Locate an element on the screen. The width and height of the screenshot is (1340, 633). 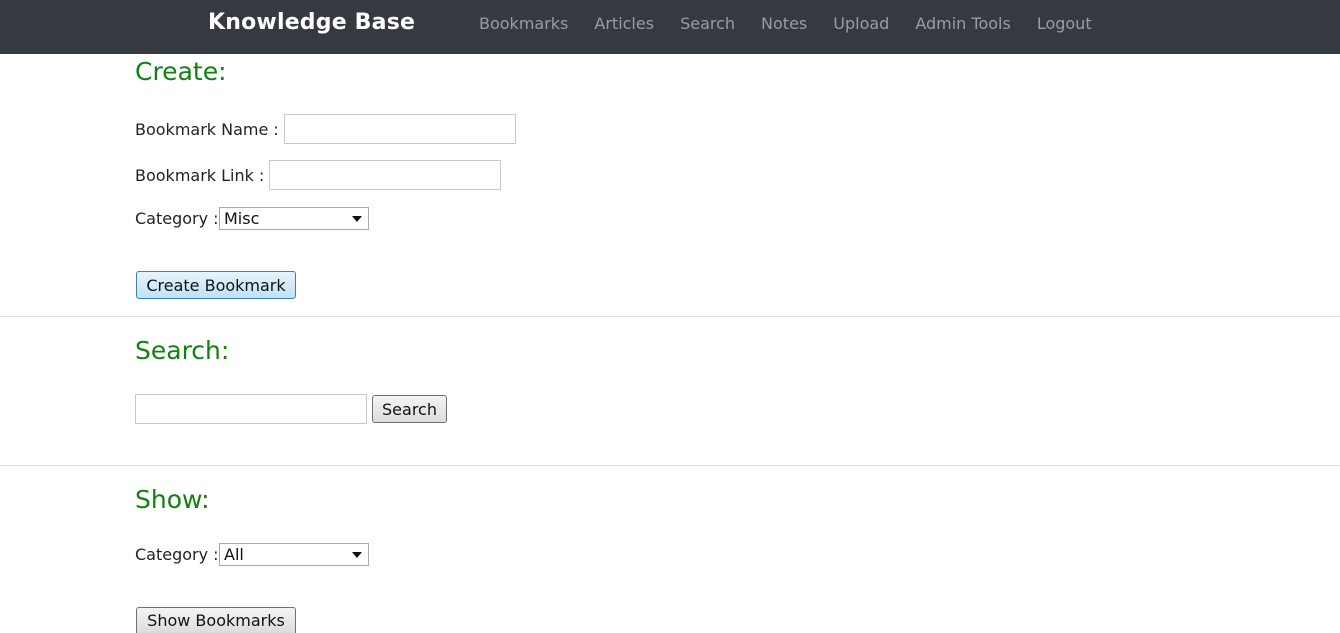
nav-upload: Upload is located at coordinates (861, 23).